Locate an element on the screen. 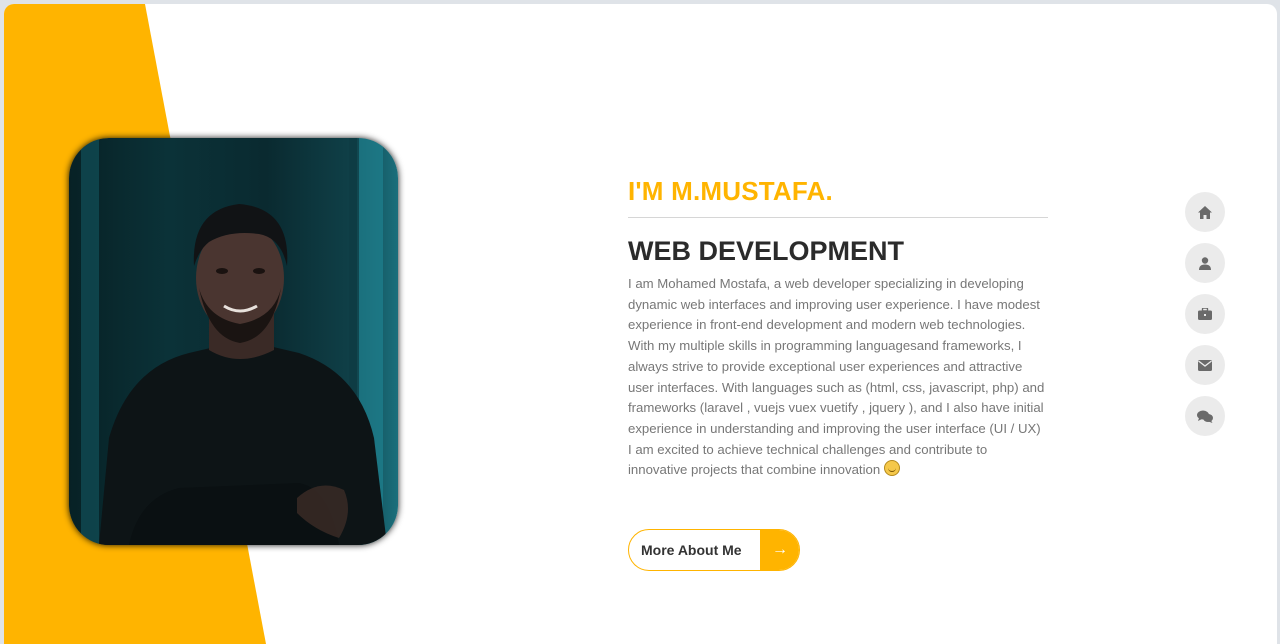 The height and width of the screenshot is (644, 1280). nav-about-button is located at coordinates (1205, 263).